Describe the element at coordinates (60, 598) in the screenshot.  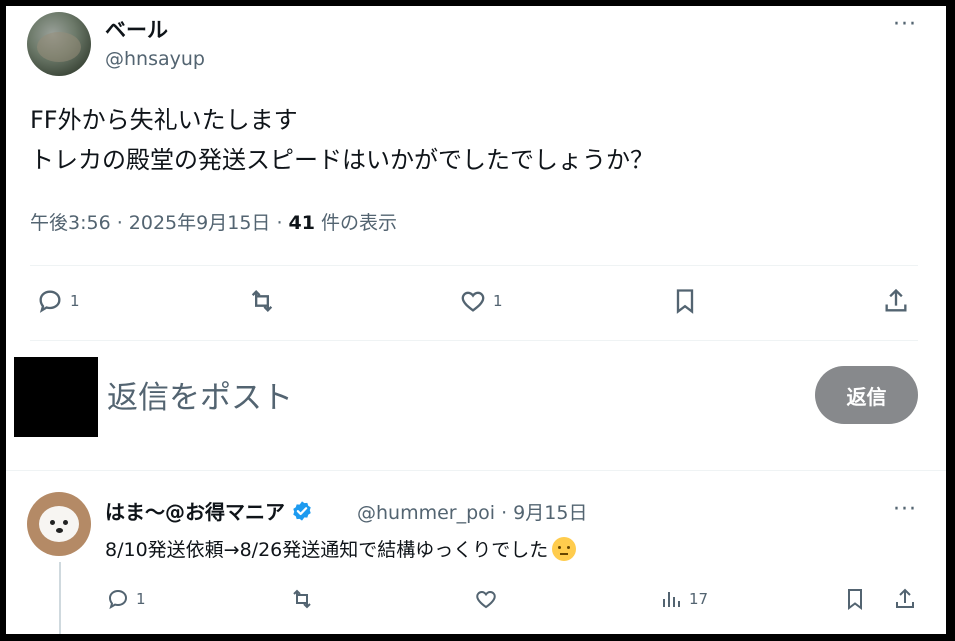
I see `thread-line` at that location.